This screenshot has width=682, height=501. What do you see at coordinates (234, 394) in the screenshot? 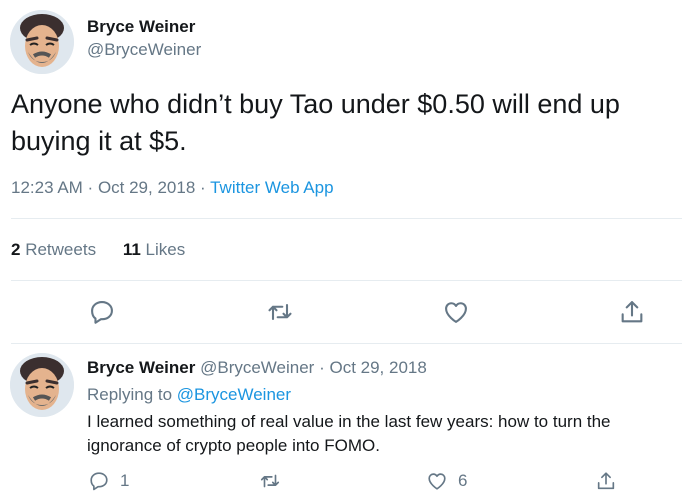
I see `replying-to-handle: @BryceWeiner` at bounding box center [234, 394].